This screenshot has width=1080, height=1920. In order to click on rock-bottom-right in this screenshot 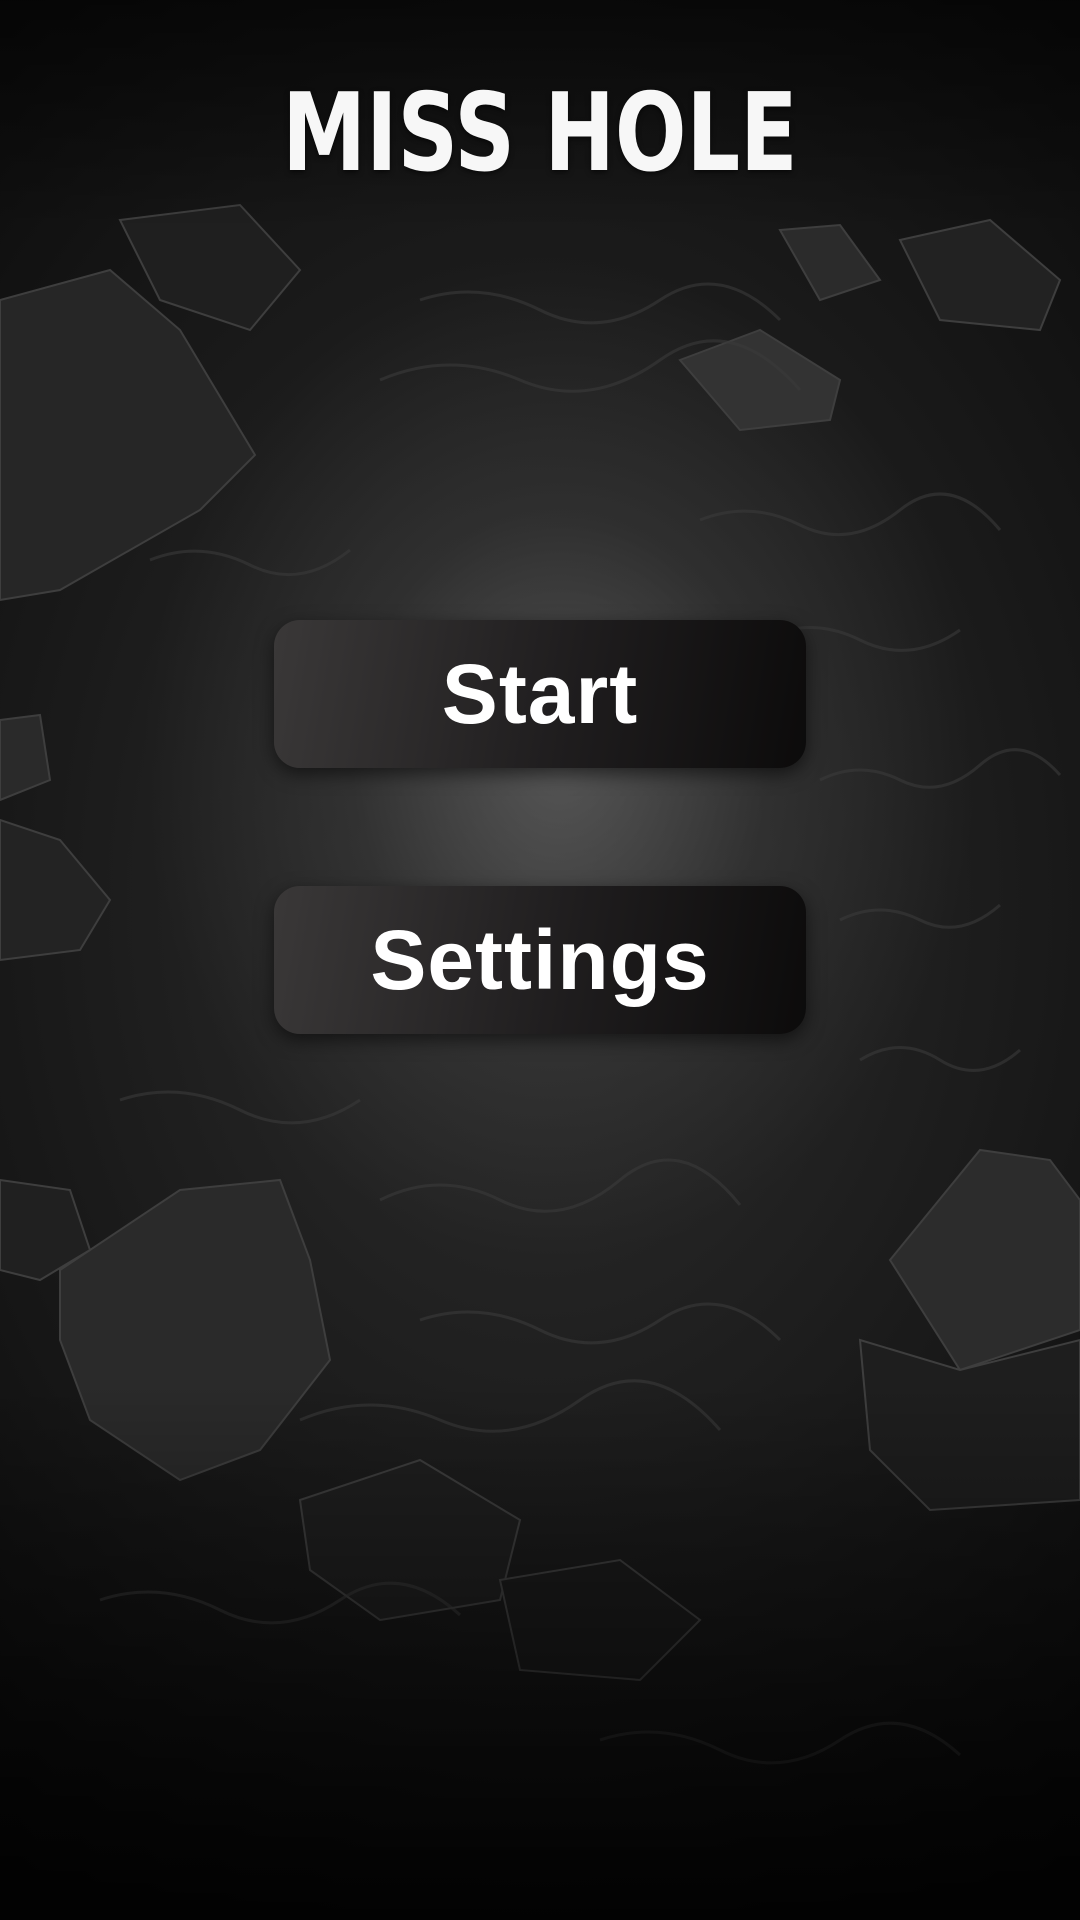, I will do `click(984, 1260)`.